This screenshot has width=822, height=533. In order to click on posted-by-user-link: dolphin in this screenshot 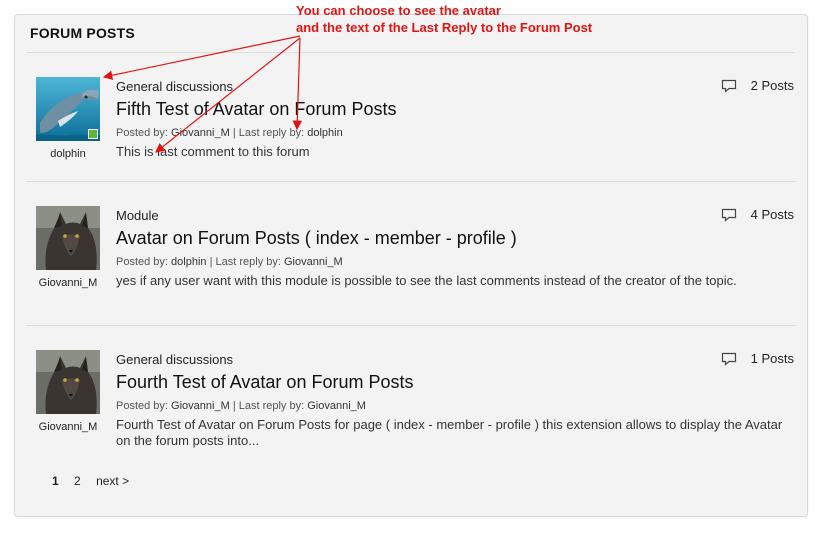, I will do `click(188, 262)`.